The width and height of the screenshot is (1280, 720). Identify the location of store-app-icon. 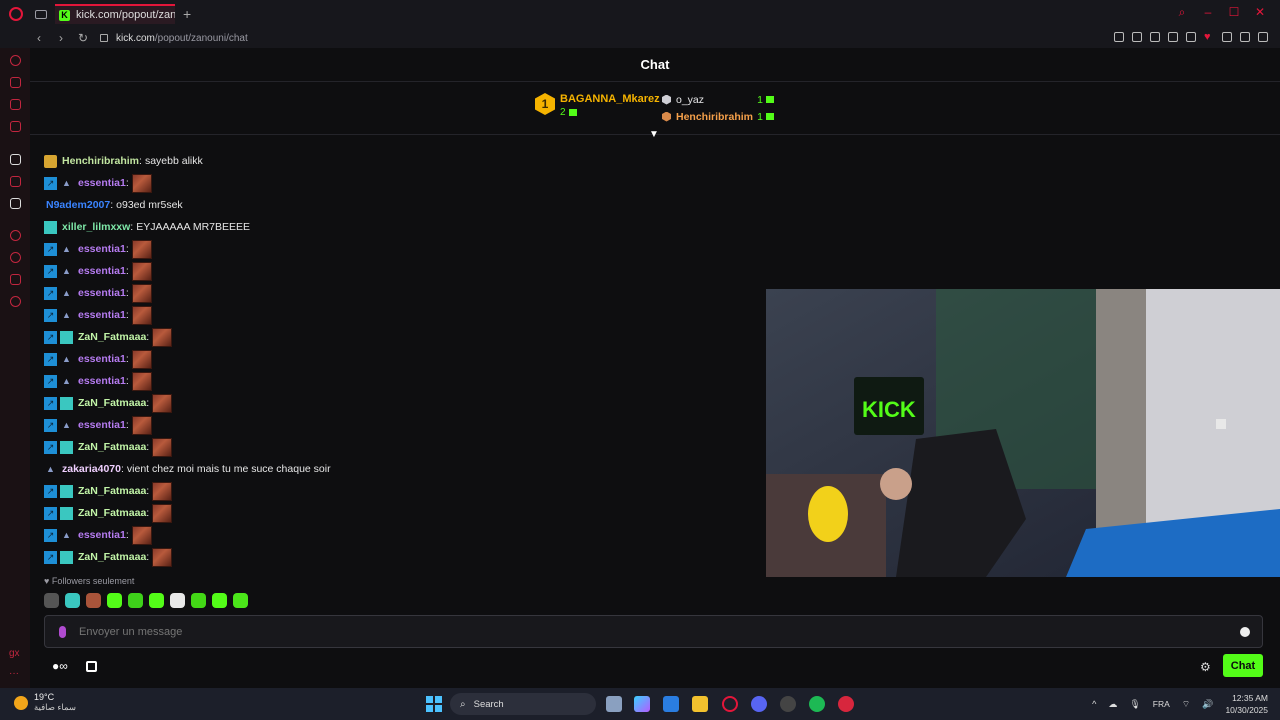
(671, 704).